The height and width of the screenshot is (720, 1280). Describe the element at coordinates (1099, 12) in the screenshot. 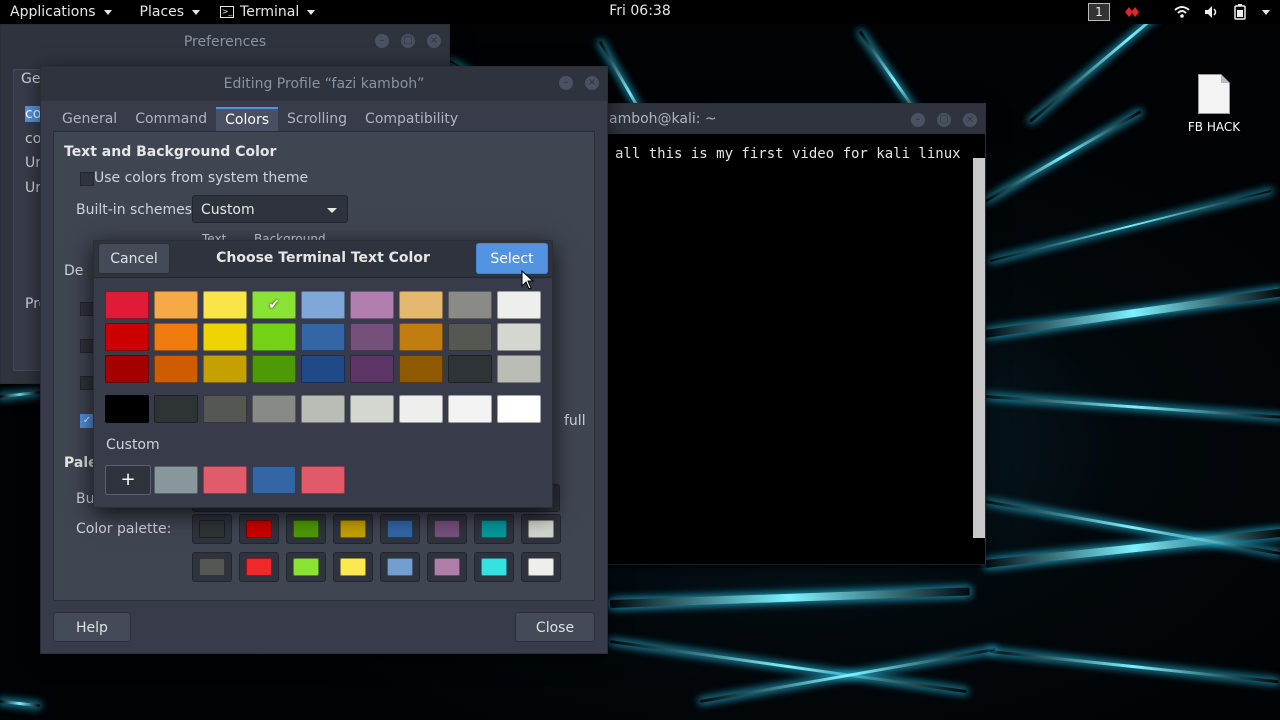

I see `workspace-indicator: 1` at that location.